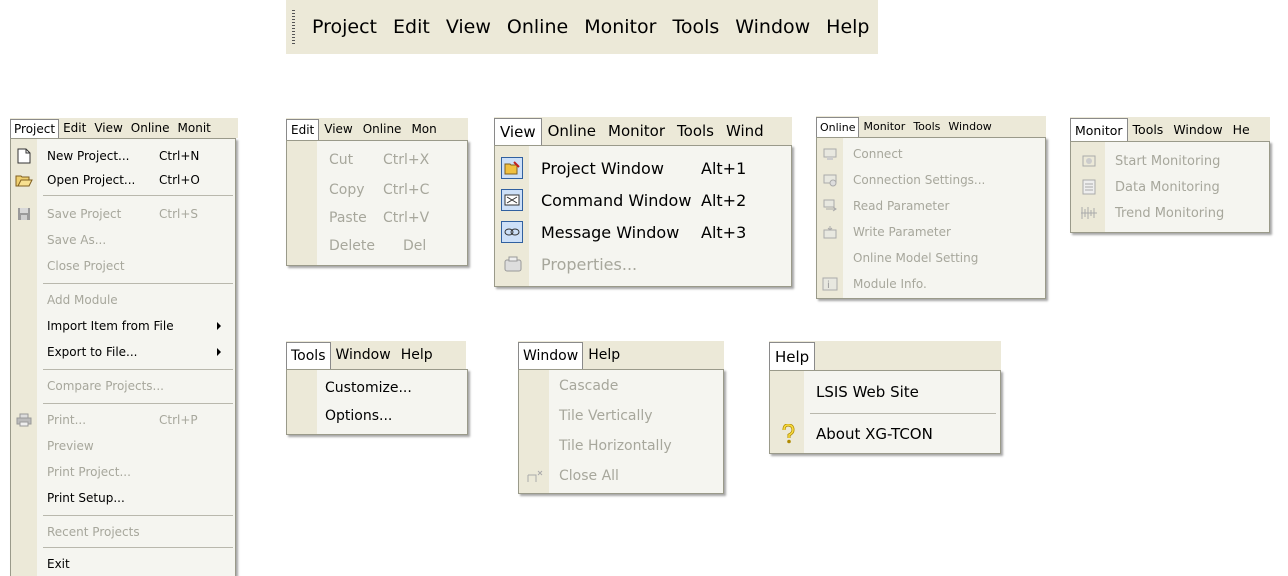  I want to click on menu-item-label: Data Monitoring, so click(1167, 187).